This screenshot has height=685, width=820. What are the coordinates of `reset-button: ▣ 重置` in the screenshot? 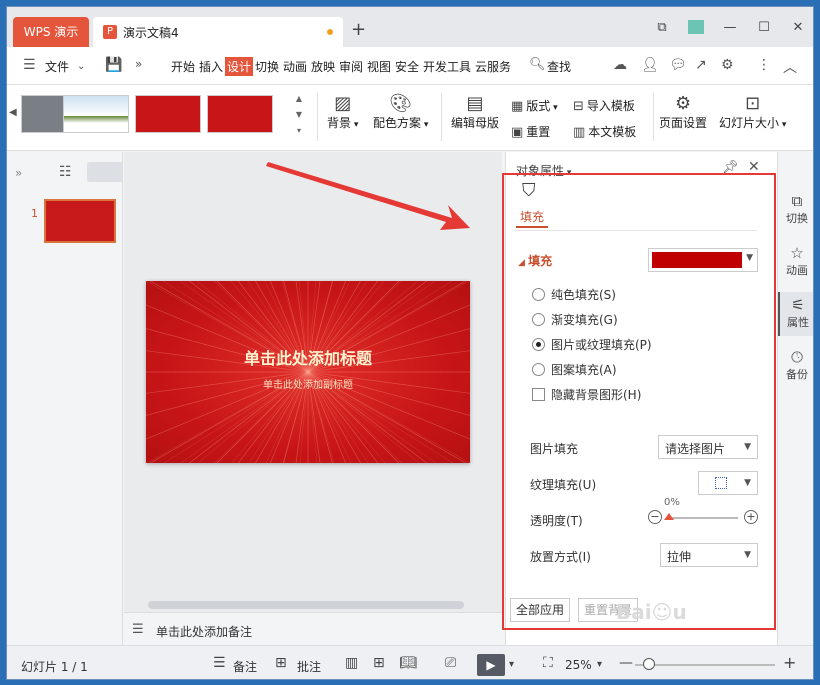 It's located at (530, 131).